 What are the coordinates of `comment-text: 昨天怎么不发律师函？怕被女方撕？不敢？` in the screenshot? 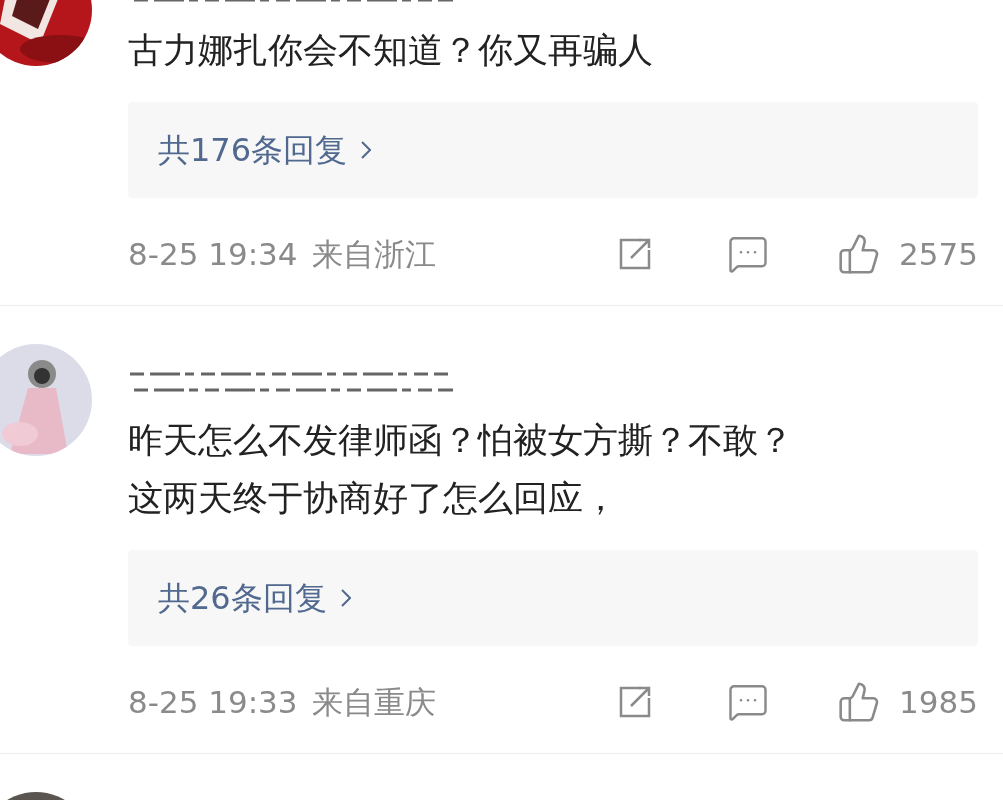 It's located at (461, 440).